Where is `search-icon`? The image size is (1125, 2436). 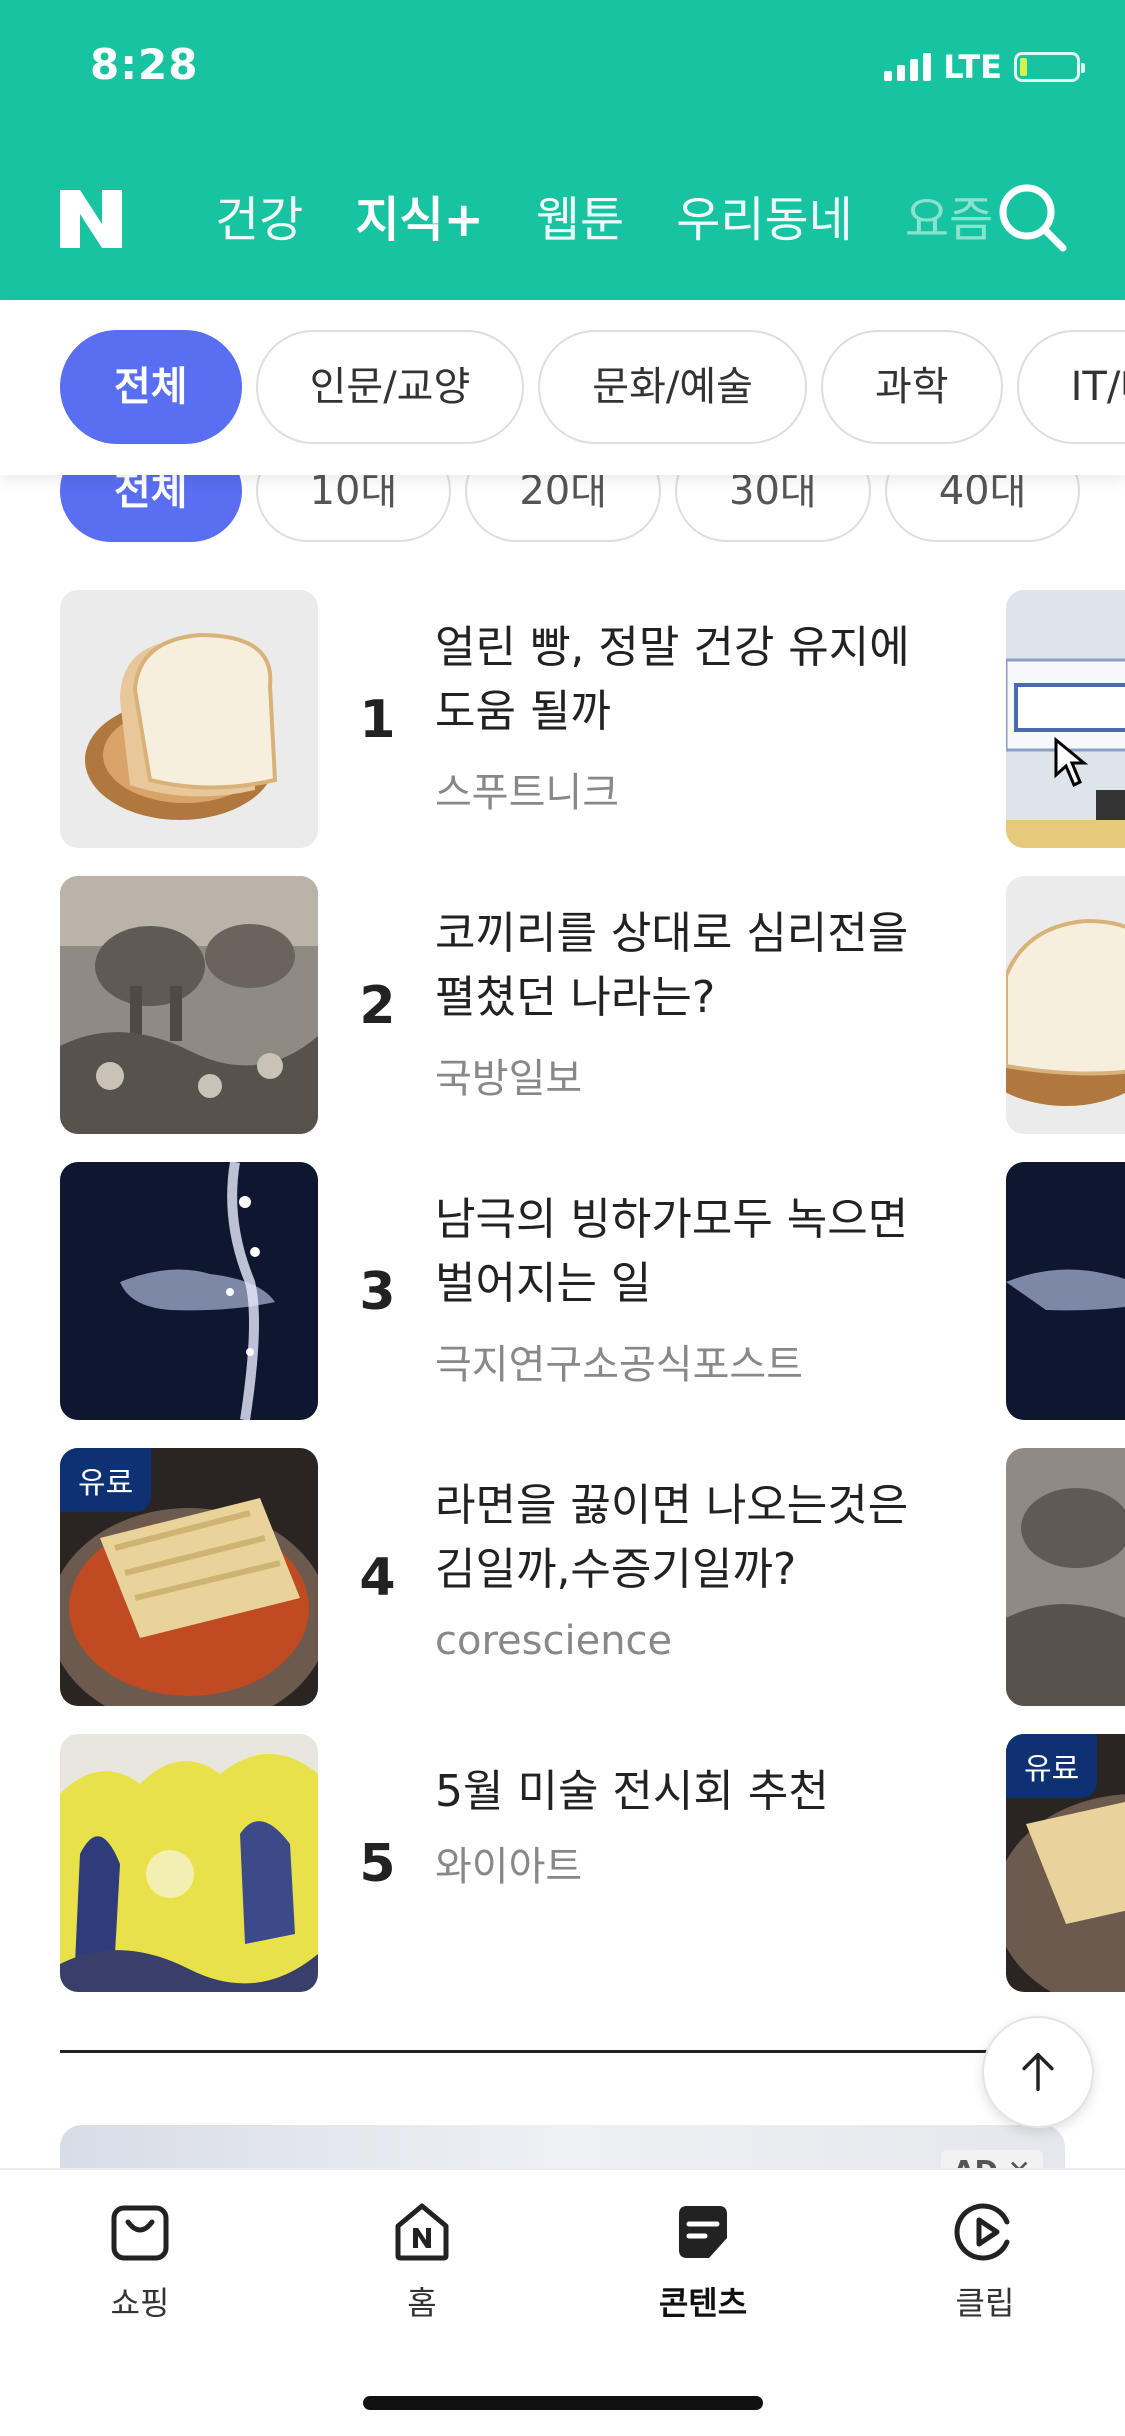
search-icon is located at coordinates (1033, 218).